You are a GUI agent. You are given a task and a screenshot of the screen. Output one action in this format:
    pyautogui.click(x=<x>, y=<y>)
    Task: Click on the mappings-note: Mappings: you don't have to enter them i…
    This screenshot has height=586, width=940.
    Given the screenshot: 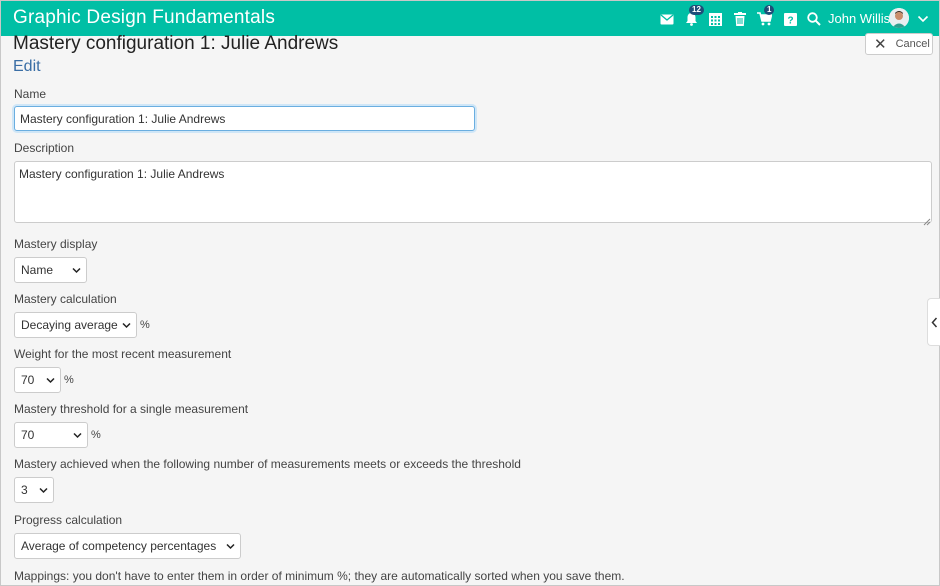 What is the action you would take?
    pyautogui.click(x=319, y=576)
    